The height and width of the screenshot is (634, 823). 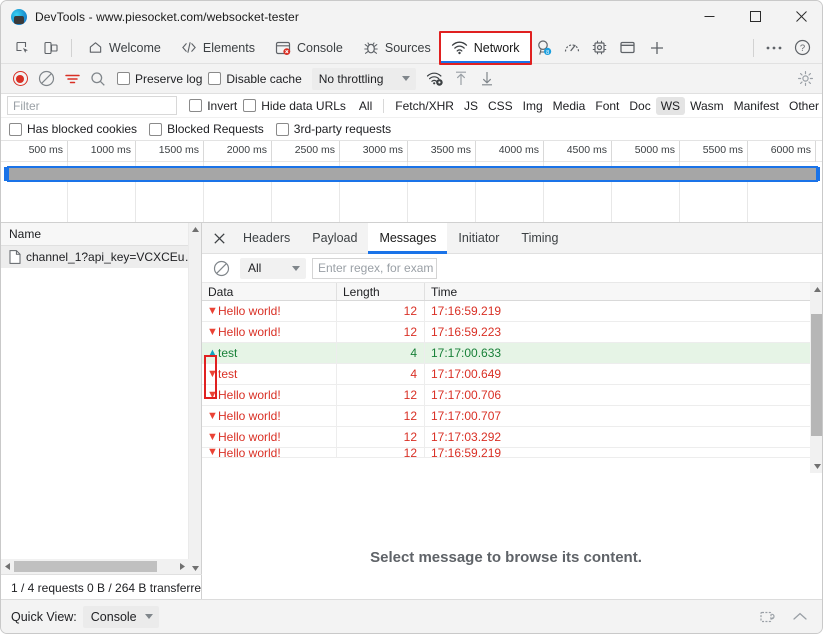 What do you see at coordinates (98, 79) in the screenshot?
I see `search-button` at bounding box center [98, 79].